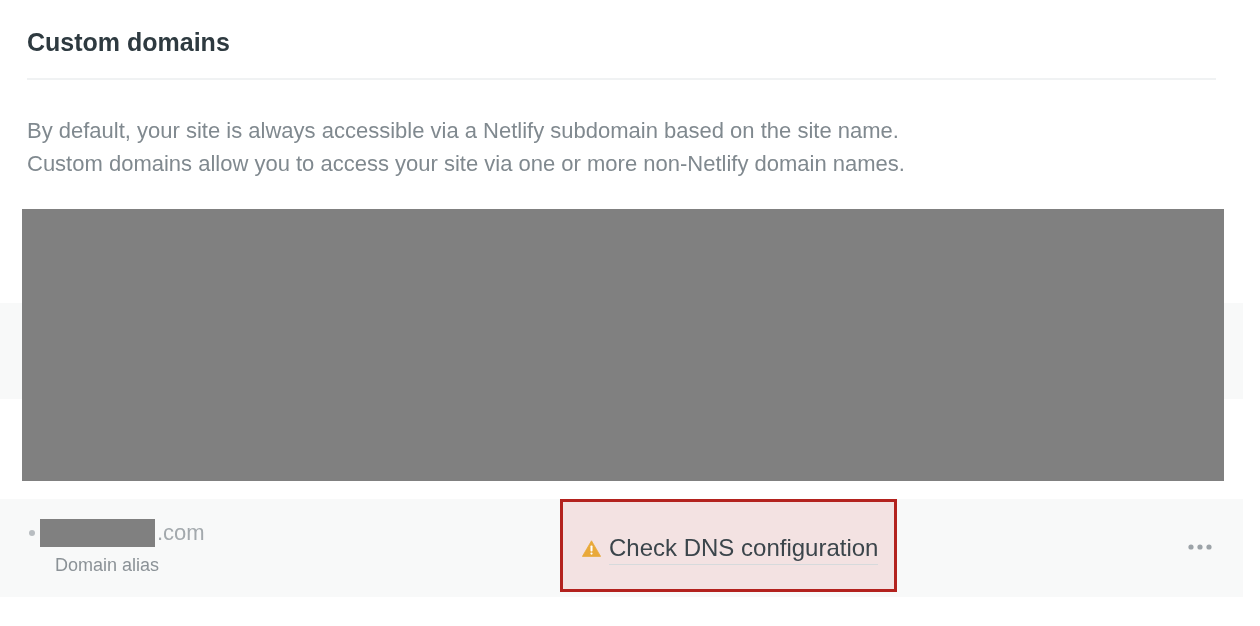 The image size is (1260, 626). I want to click on more-icon, so click(1200, 547).